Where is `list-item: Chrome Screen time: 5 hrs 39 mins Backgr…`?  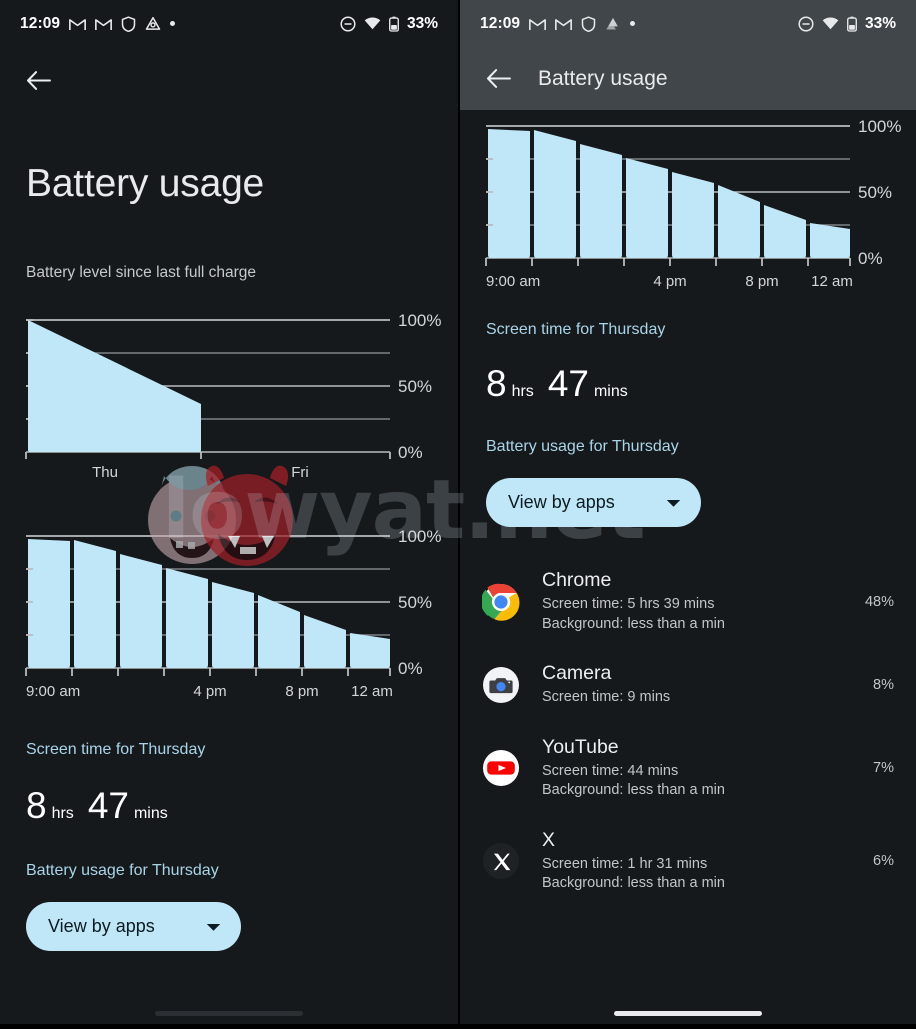
list-item: Chrome Screen time: 5 hrs 39 mins Backgr… is located at coordinates (688, 601).